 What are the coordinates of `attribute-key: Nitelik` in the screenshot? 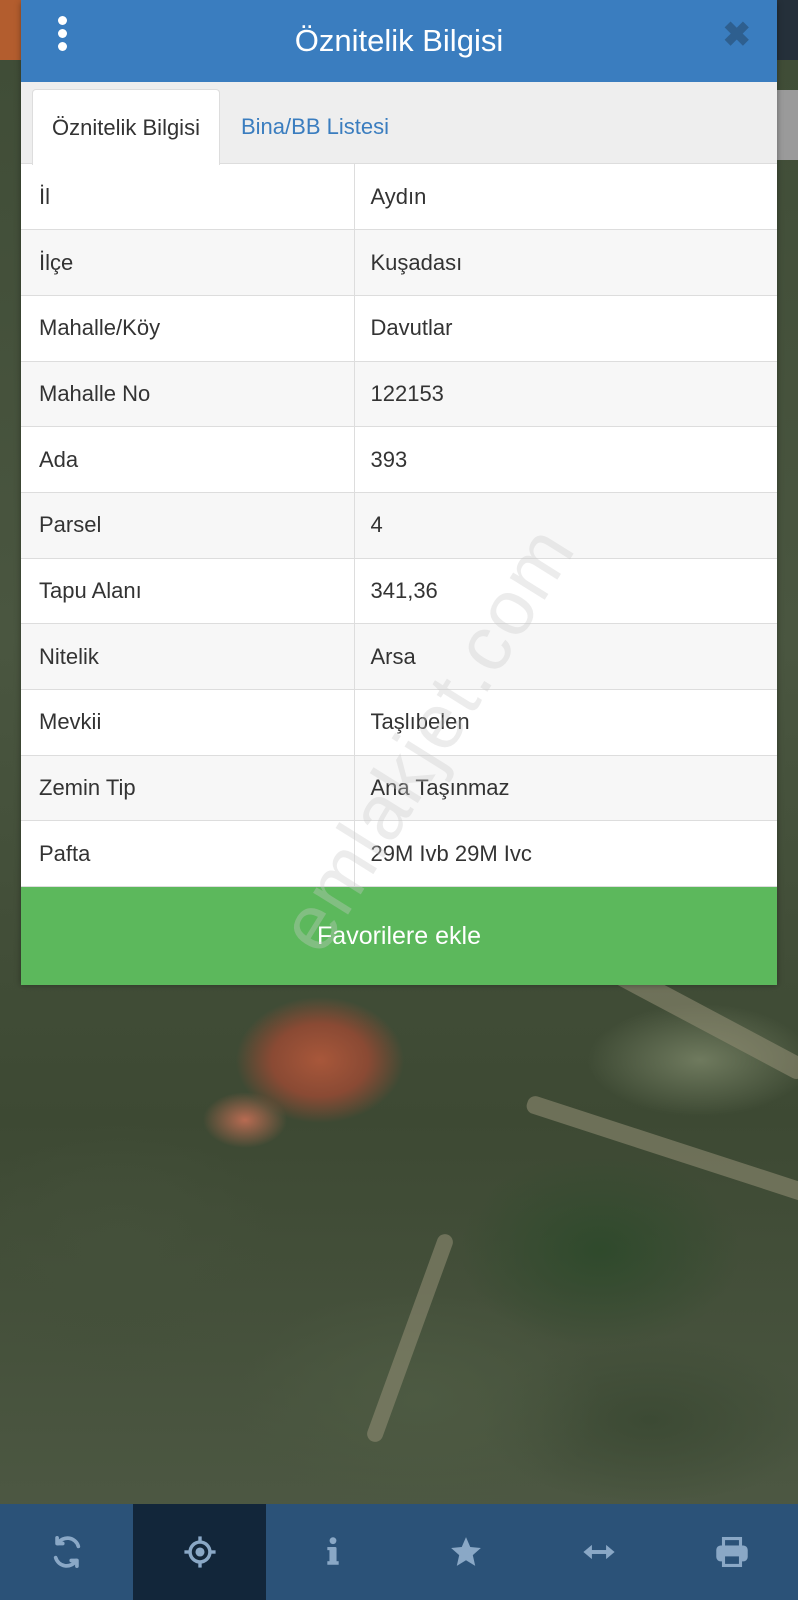 It's located at (188, 656).